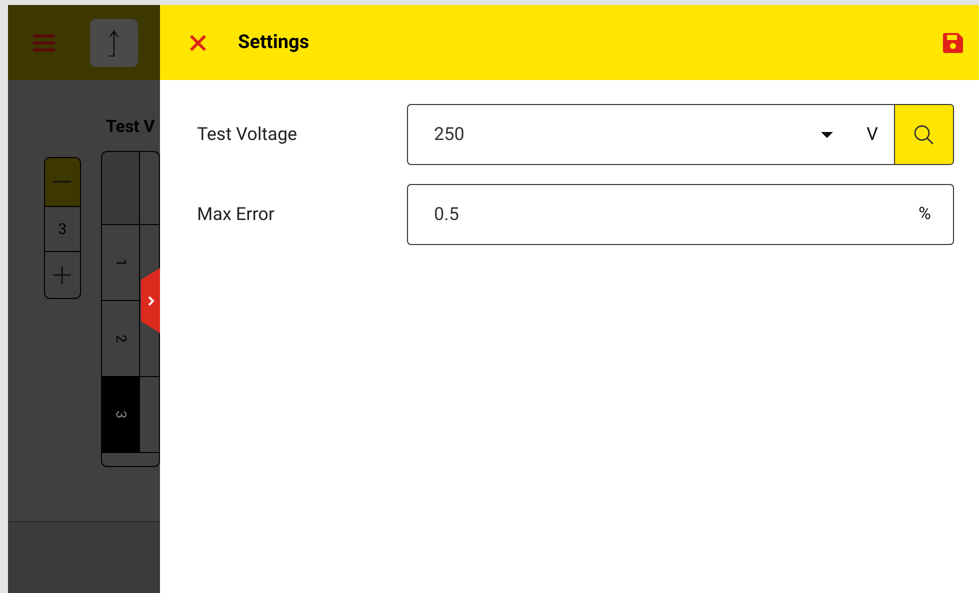 Image resolution: width=979 pixels, height=593 pixels. I want to click on plus-icon, so click(62, 275).